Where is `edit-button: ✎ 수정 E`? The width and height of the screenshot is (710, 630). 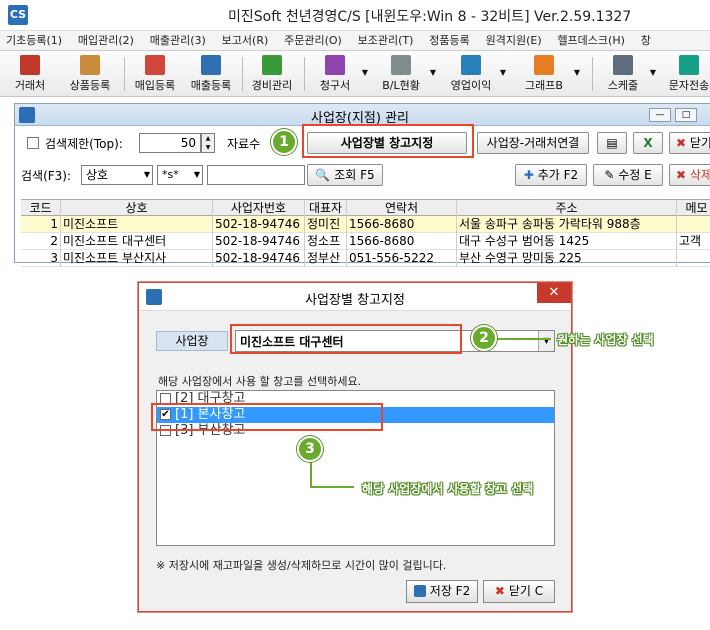 edit-button: ✎ 수정 E is located at coordinates (628, 175).